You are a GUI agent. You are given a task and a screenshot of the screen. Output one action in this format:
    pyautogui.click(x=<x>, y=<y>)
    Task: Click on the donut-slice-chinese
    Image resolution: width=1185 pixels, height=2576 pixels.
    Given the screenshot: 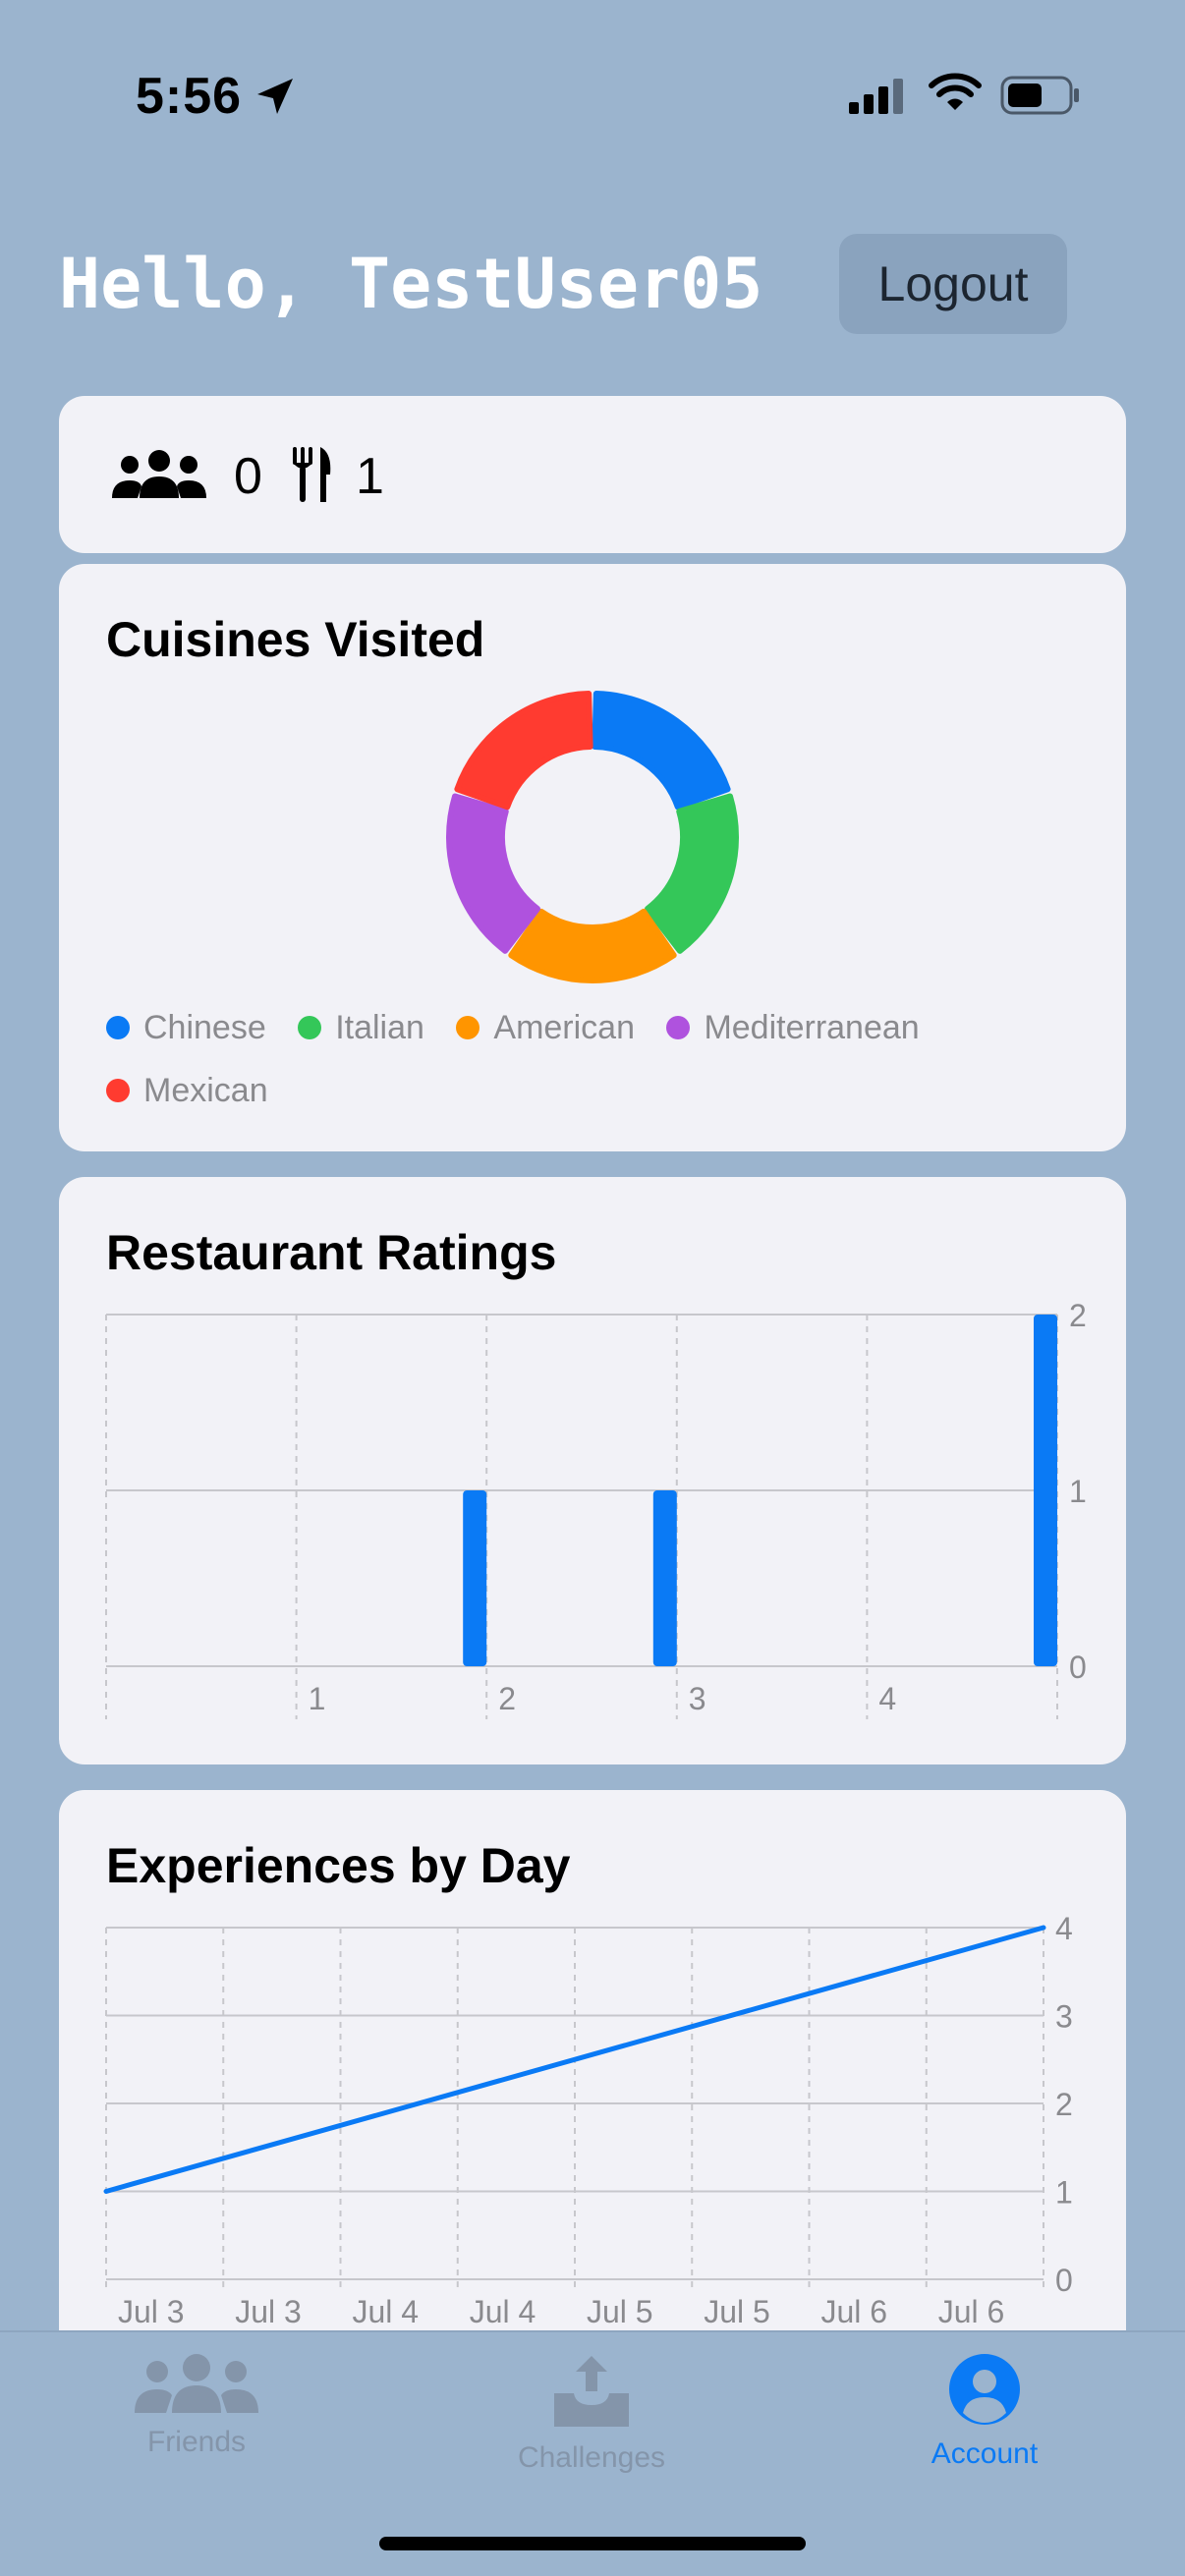 What is the action you would take?
    pyautogui.click(x=662, y=751)
    